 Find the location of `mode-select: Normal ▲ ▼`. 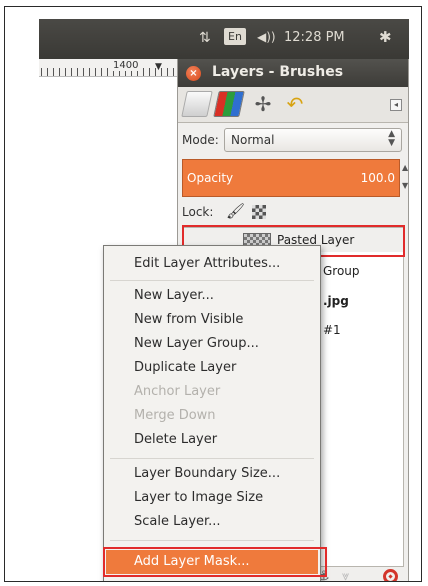

mode-select: Normal ▲ ▼ is located at coordinates (313, 140).